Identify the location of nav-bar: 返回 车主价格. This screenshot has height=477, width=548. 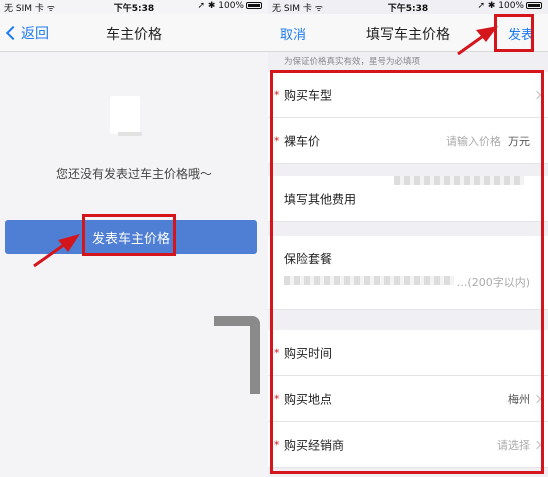
(134, 33).